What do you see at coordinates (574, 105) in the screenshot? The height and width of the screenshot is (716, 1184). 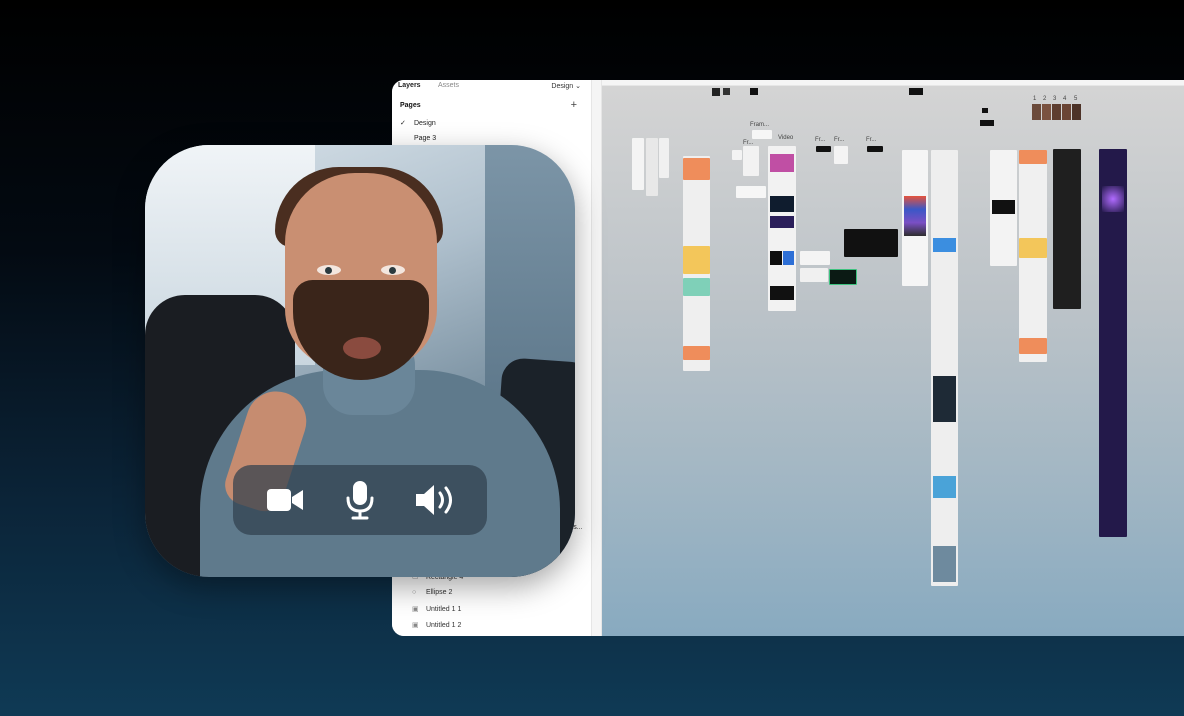 I see `add-page-icon: +` at bounding box center [574, 105].